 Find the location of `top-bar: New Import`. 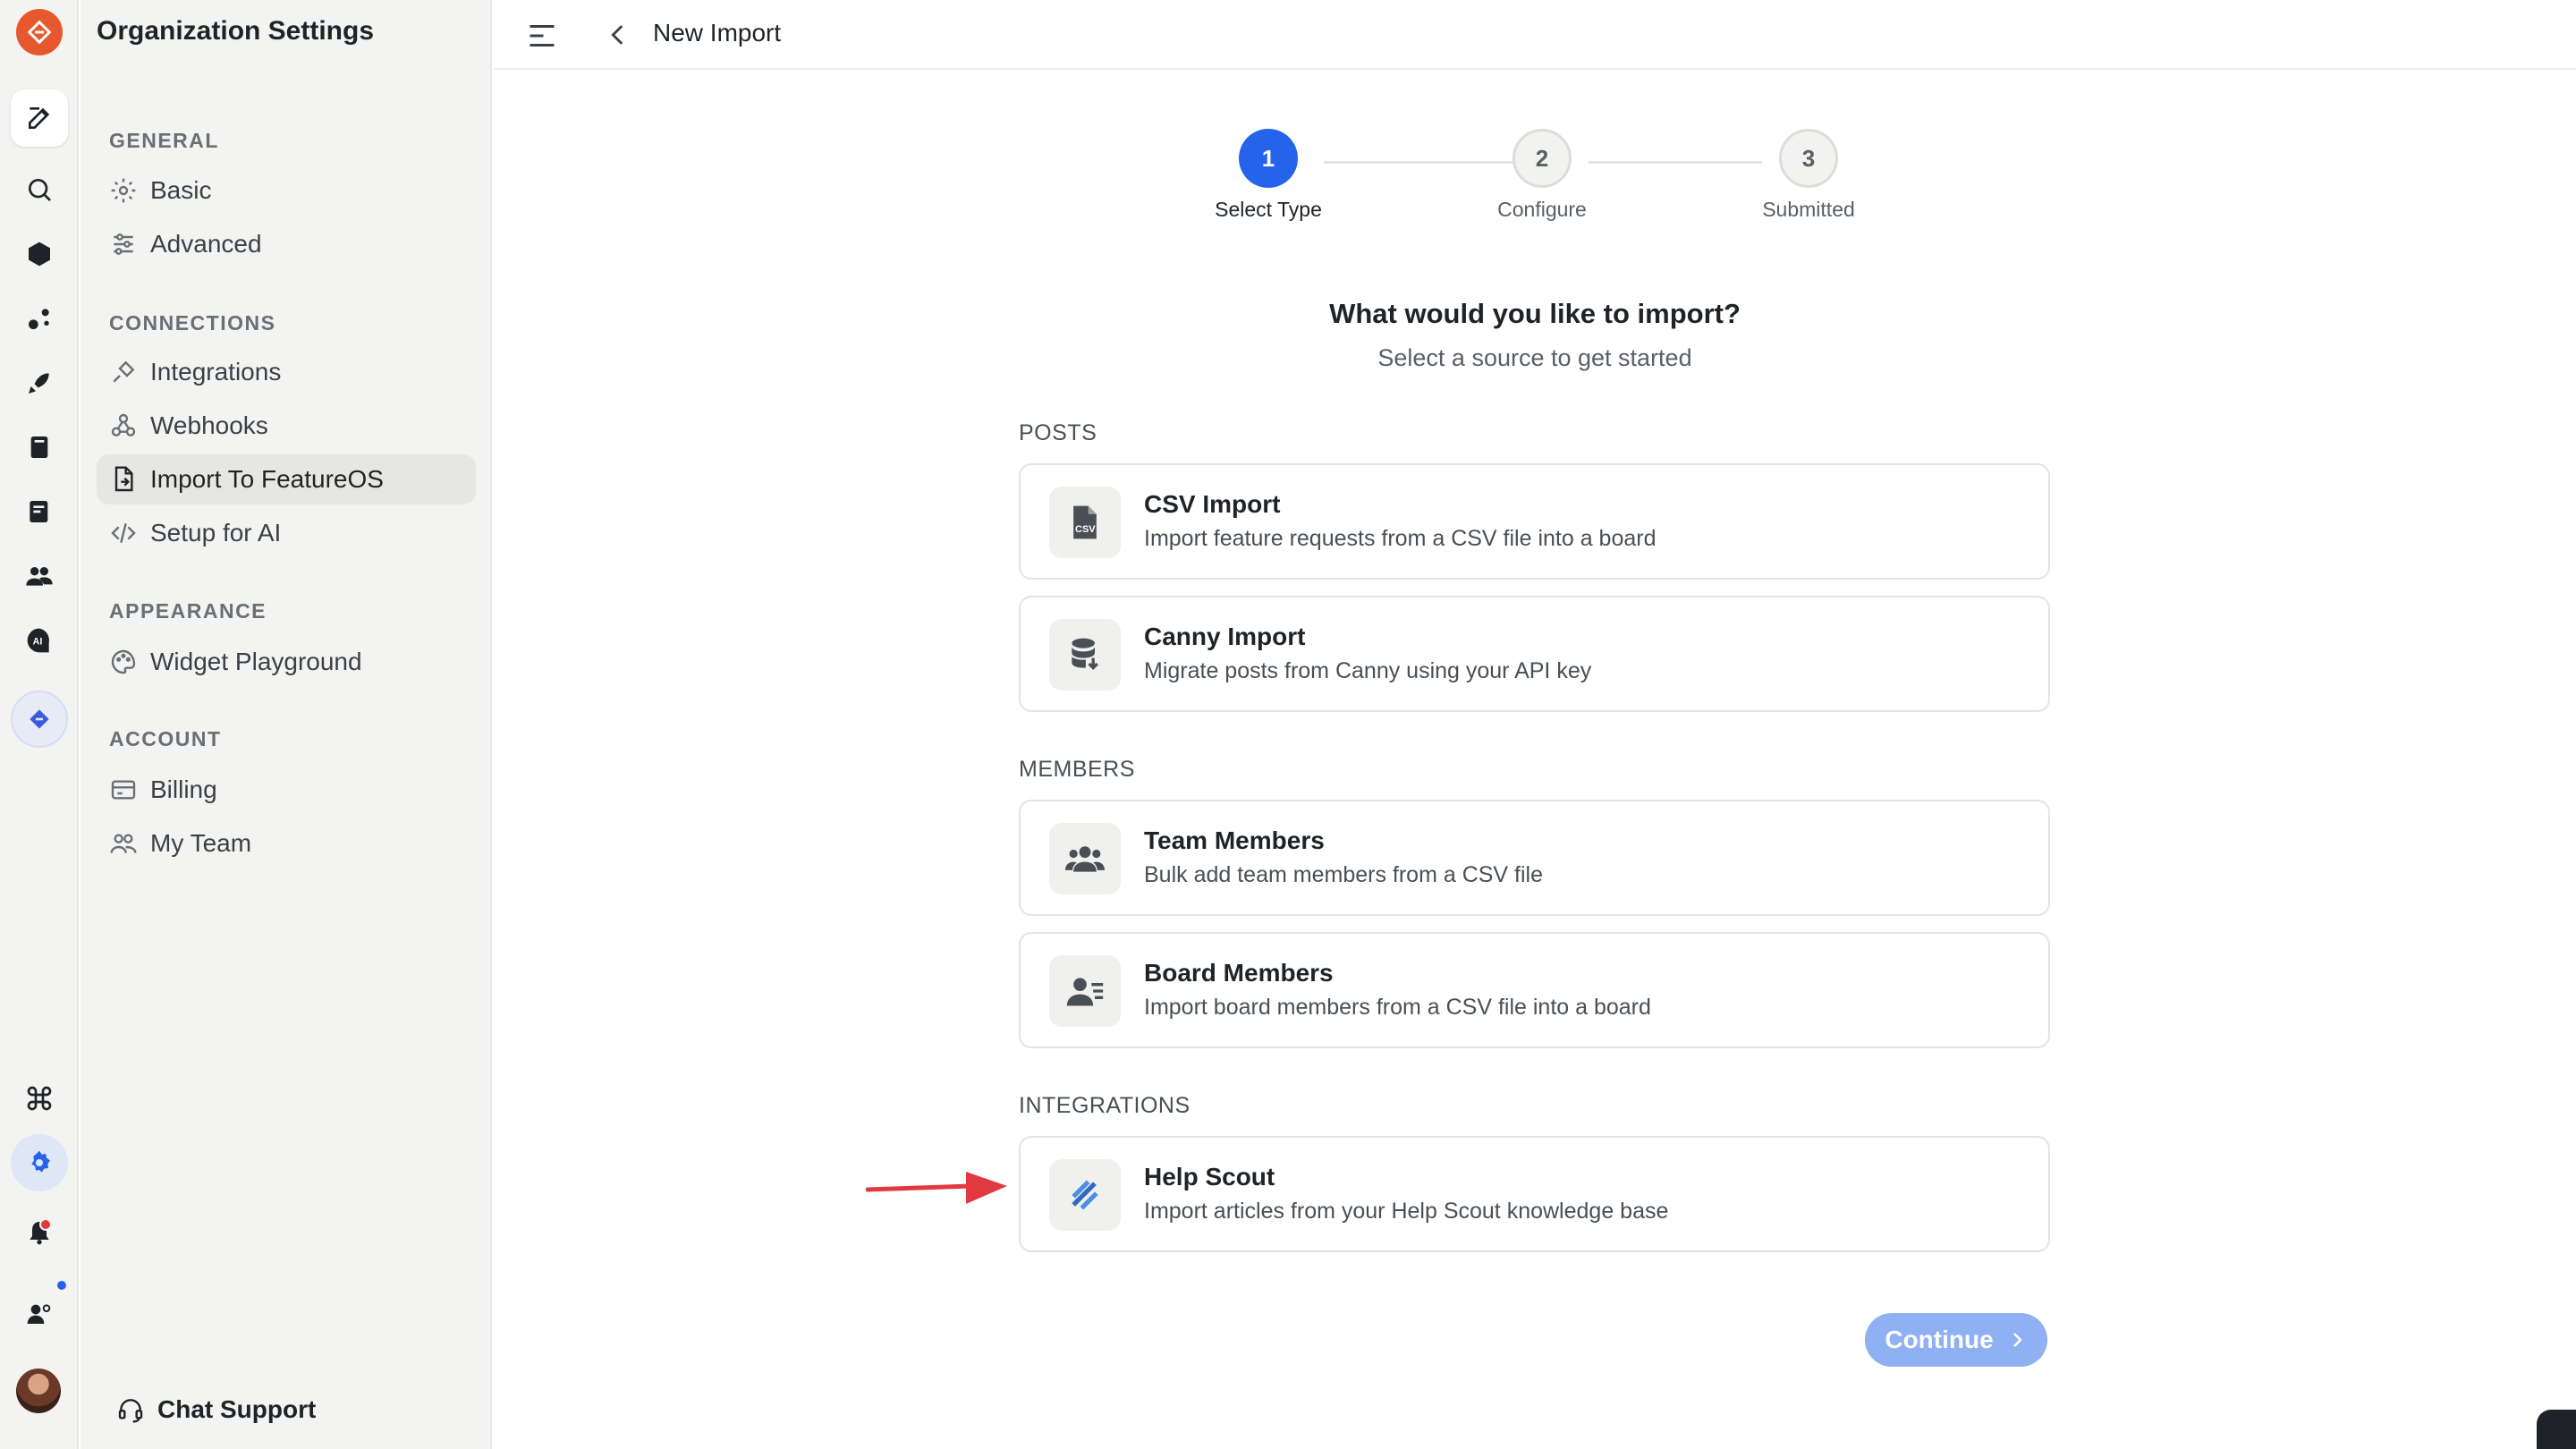

top-bar: New Import is located at coordinates (1535, 35).